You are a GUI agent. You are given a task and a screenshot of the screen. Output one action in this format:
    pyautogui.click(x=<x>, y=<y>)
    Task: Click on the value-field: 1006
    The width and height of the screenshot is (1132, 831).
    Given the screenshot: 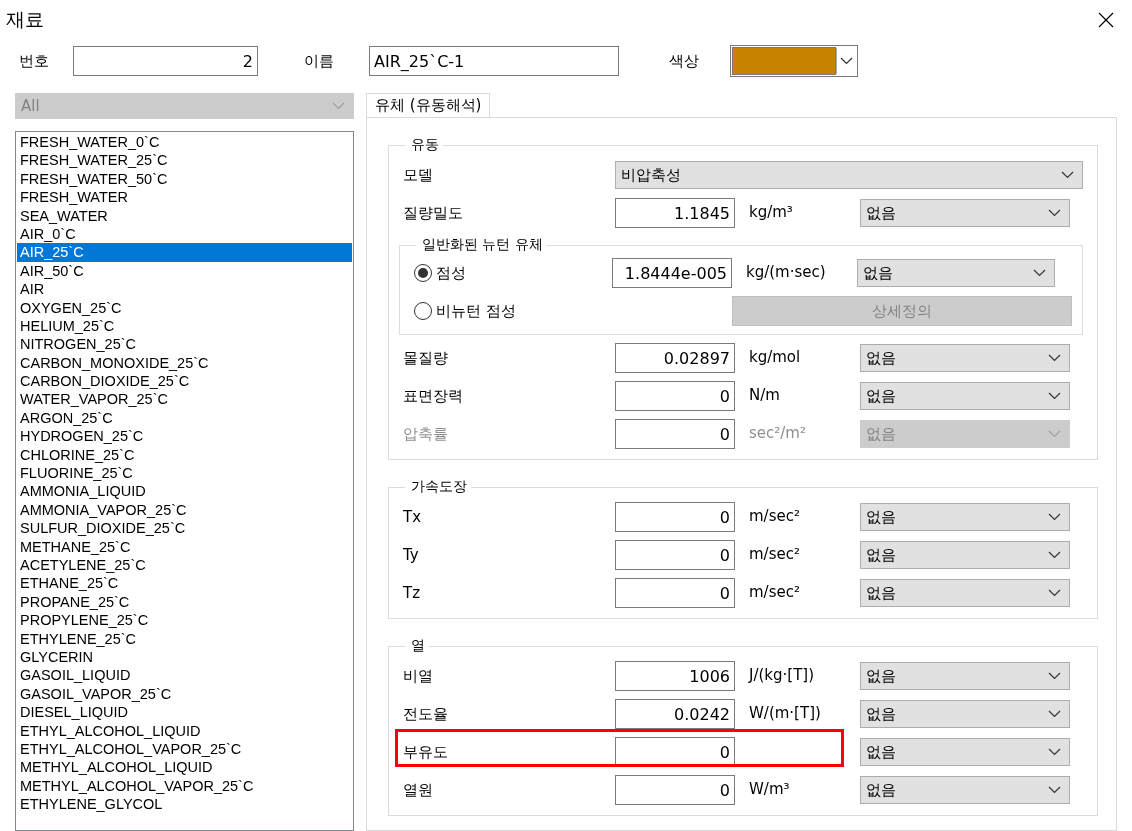 What is the action you would take?
    pyautogui.click(x=675, y=676)
    